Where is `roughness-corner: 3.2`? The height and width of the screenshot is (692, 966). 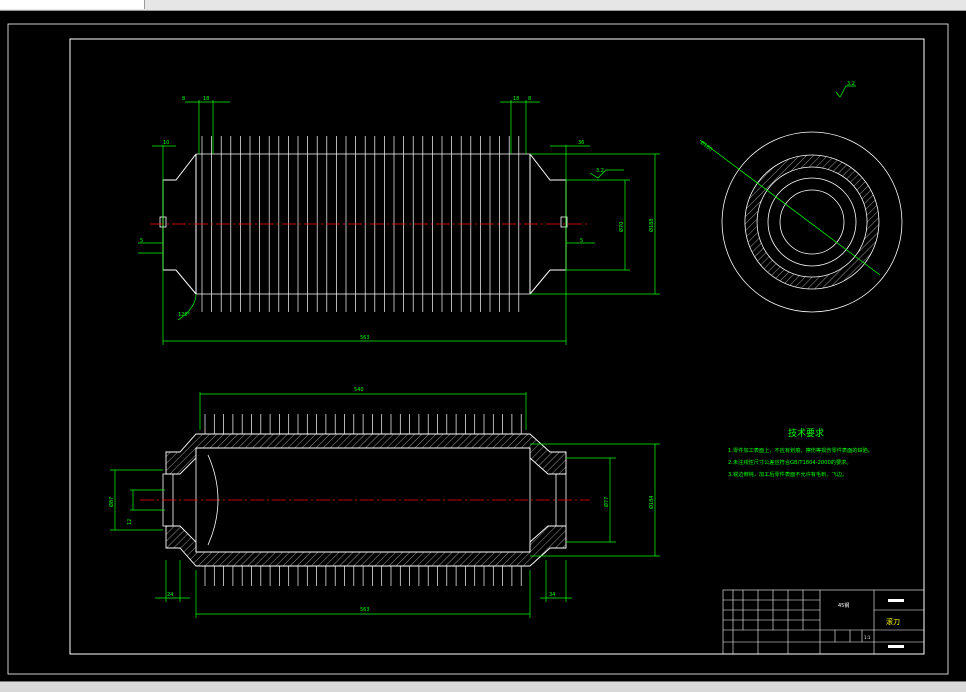
roughness-corner: 3.2 is located at coordinates (851, 84).